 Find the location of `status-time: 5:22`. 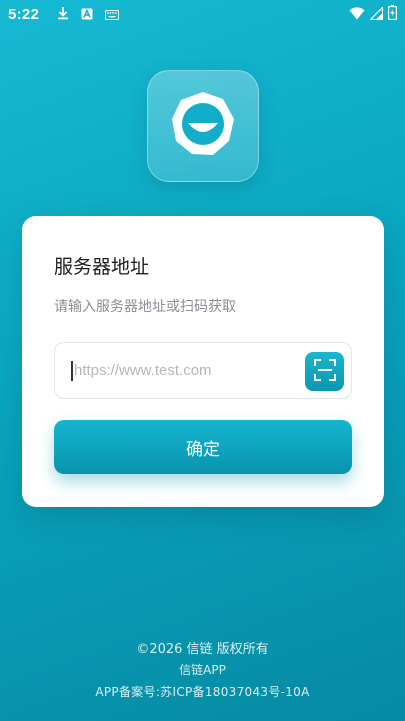

status-time: 5:22 is located at coordinates (24, 14).